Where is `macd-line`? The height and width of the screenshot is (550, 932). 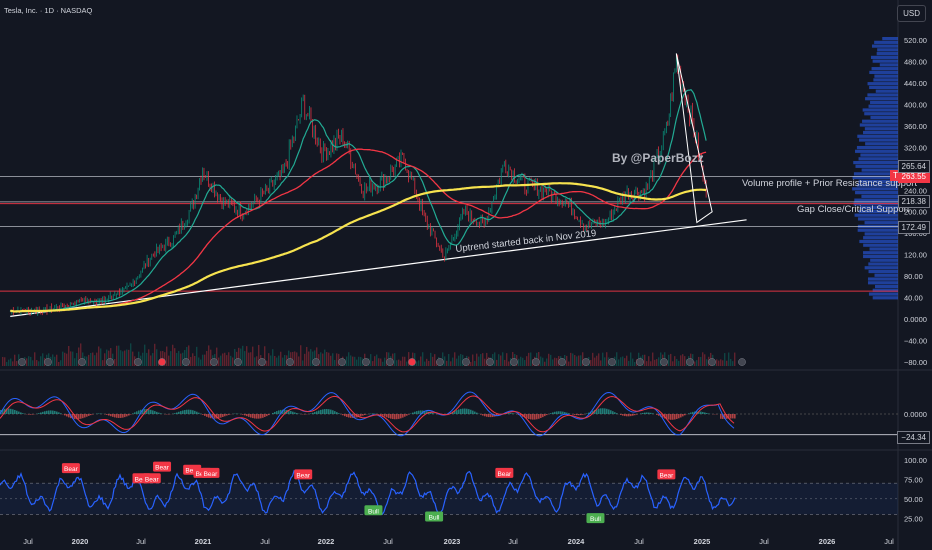 macd-line is located at coordinates (367, 414).